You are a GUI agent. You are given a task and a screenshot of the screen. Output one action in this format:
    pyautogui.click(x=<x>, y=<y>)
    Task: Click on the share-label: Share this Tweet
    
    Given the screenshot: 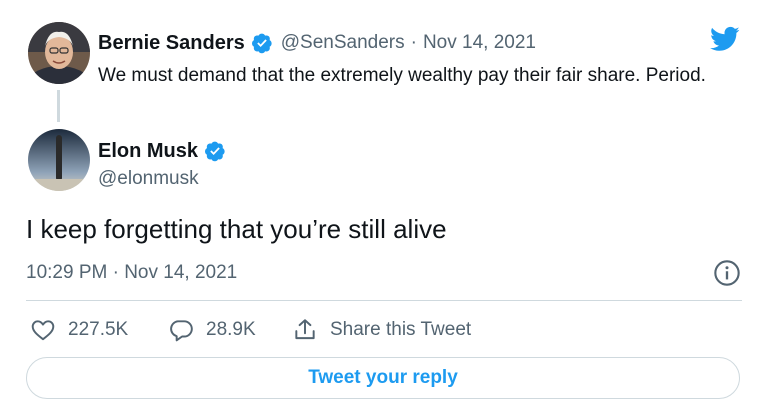 What is the action you would take?
    pyautogui.click(x=401, y=329)
    